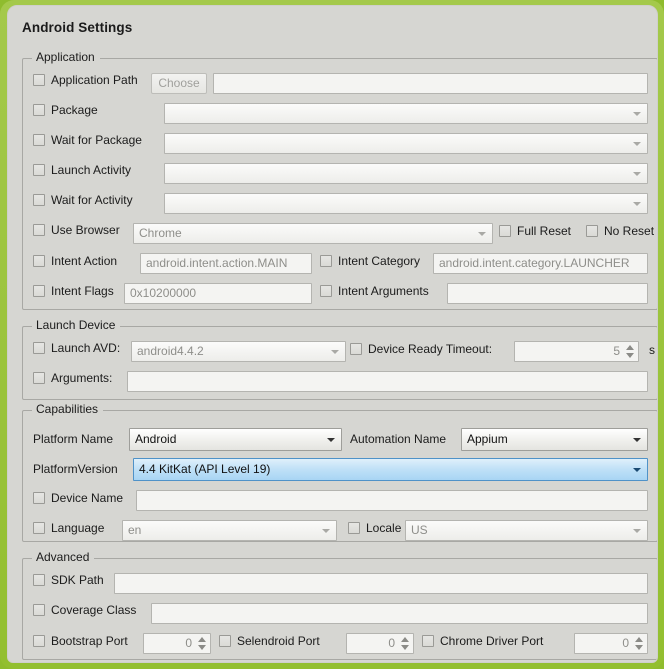 This screenshot has width=664, height=669. I want to click on checkbox-sdk-path, so click(39, 580).